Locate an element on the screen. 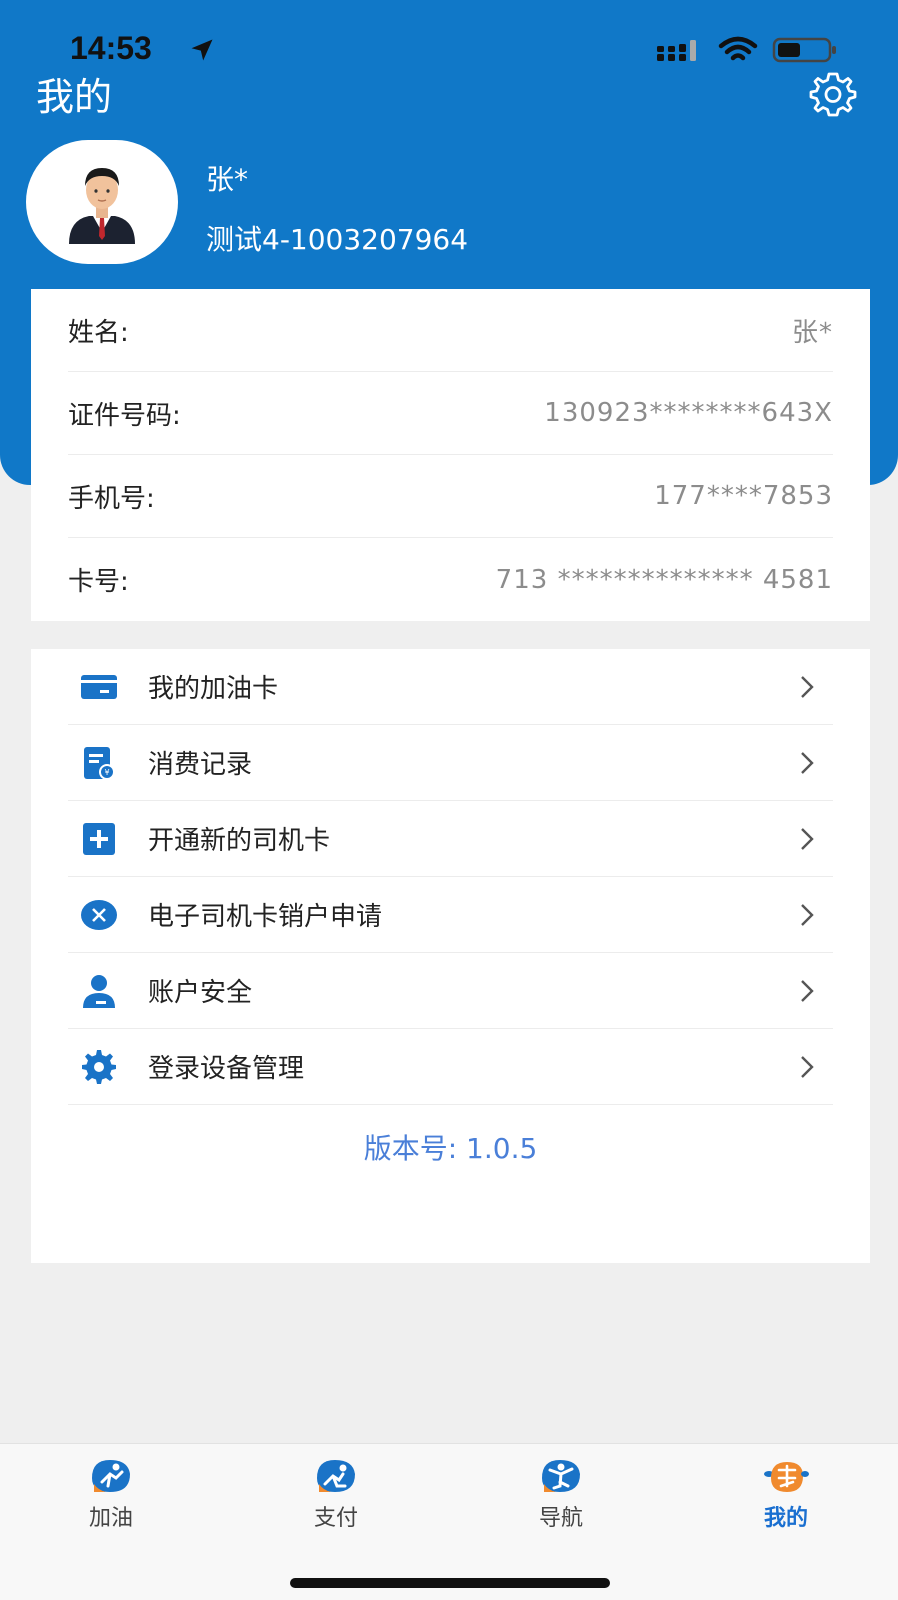 The image size is (898, 1600). info-value: 张* is located at coordinates (812, 332).